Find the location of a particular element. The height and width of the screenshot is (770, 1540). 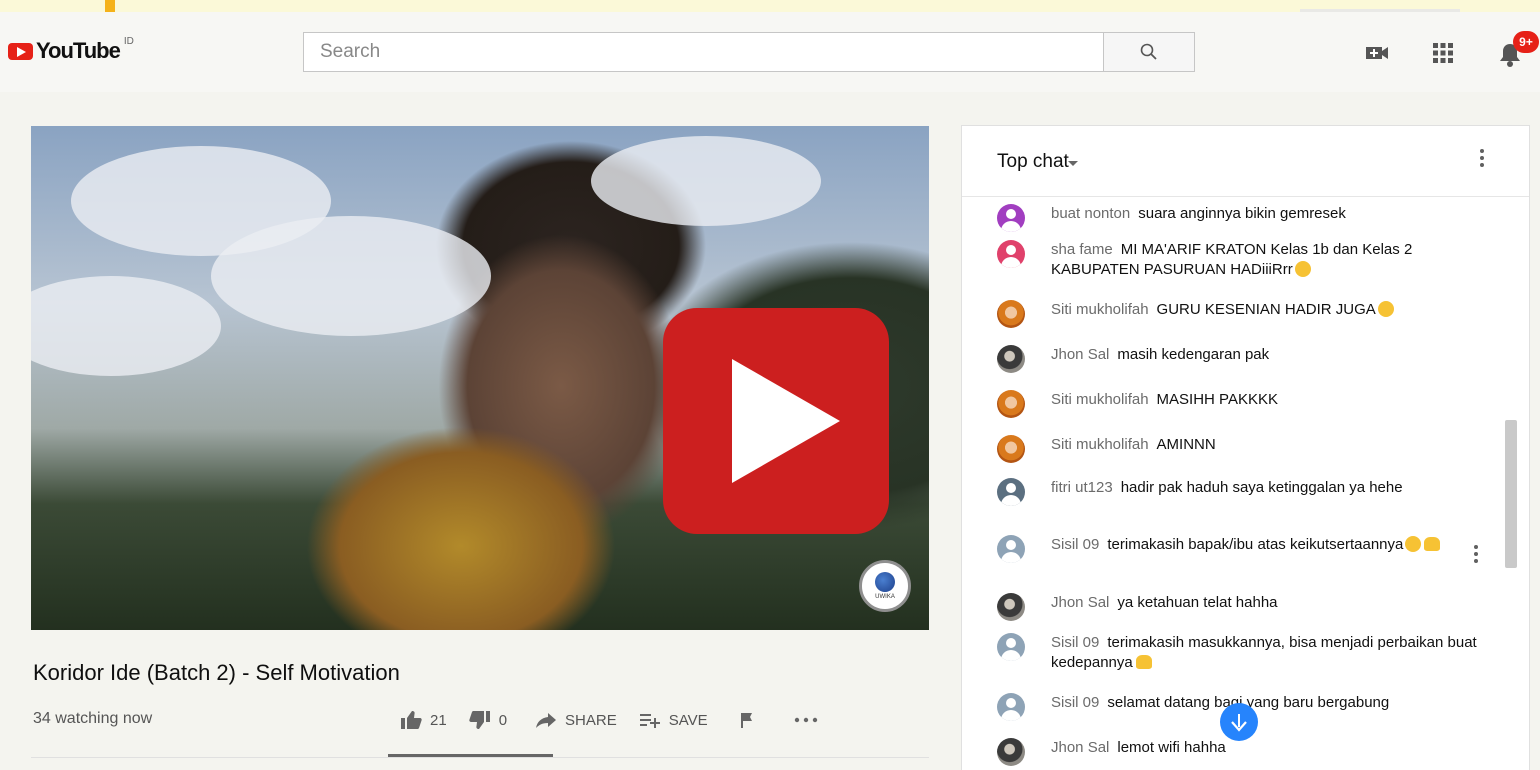

playlist-add-icon is located at coordinates (649, 721).